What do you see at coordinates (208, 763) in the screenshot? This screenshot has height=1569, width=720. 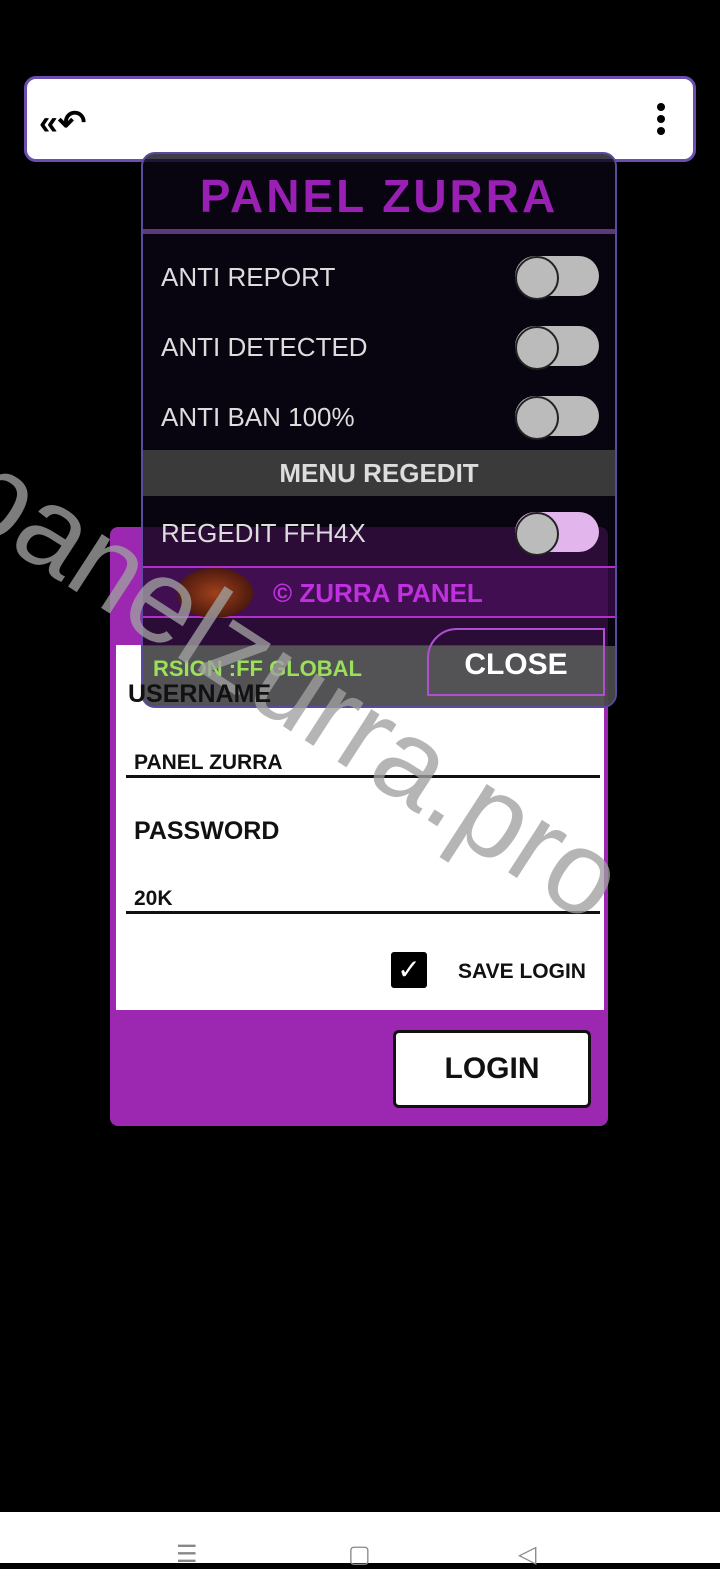 I see `username-input: PANEL ZURRA` at bounding box center [208, 763].